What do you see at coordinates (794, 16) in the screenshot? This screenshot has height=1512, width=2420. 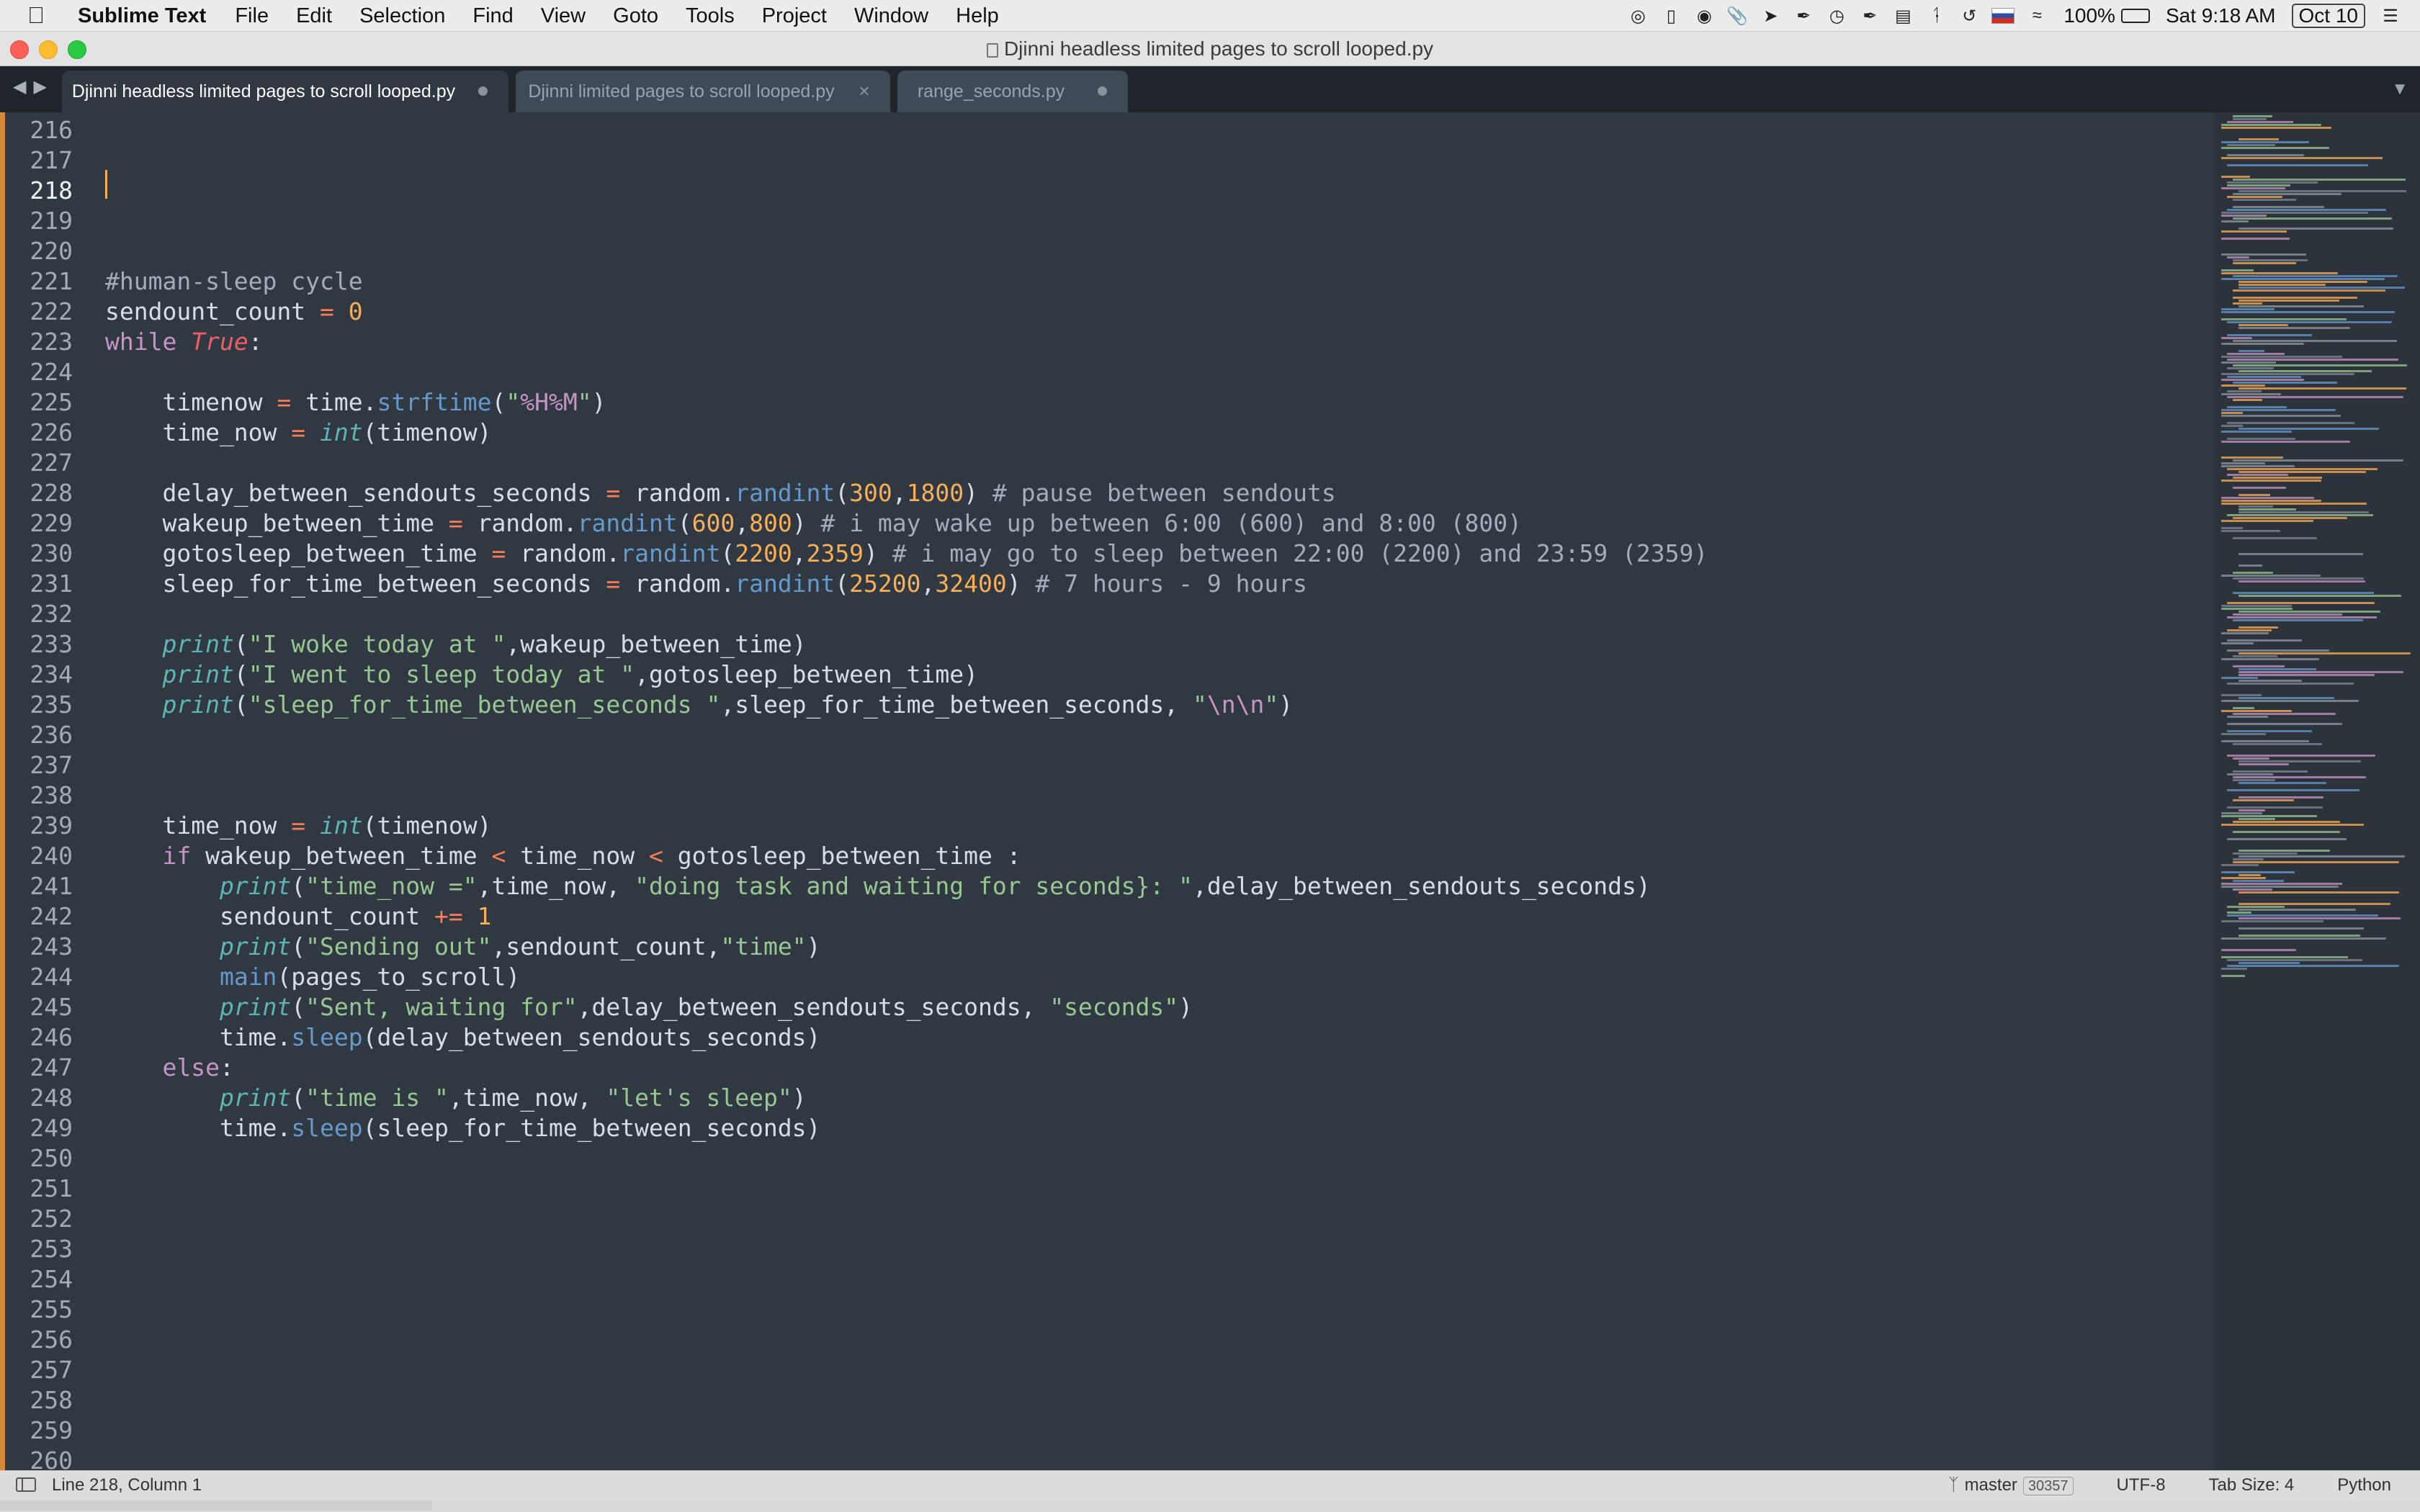 I see `menu-project: Project` at bounding box center [794, 16].